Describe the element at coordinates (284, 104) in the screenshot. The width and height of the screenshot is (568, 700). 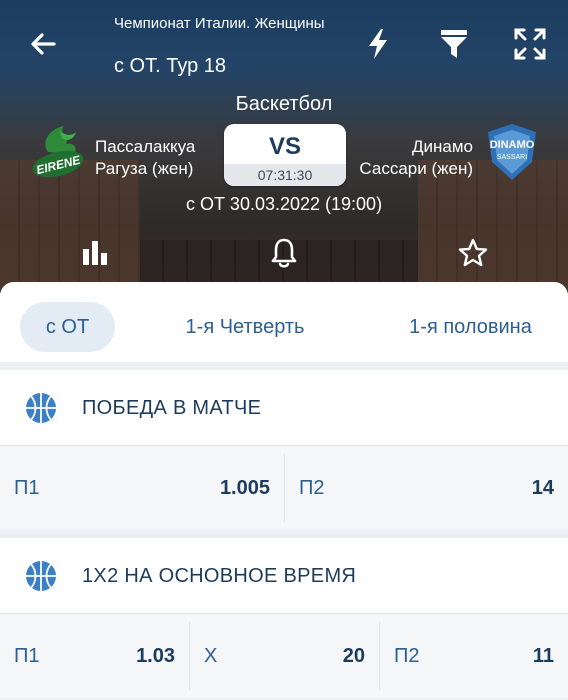
I see `sport-name: Баскетбол` at that location.